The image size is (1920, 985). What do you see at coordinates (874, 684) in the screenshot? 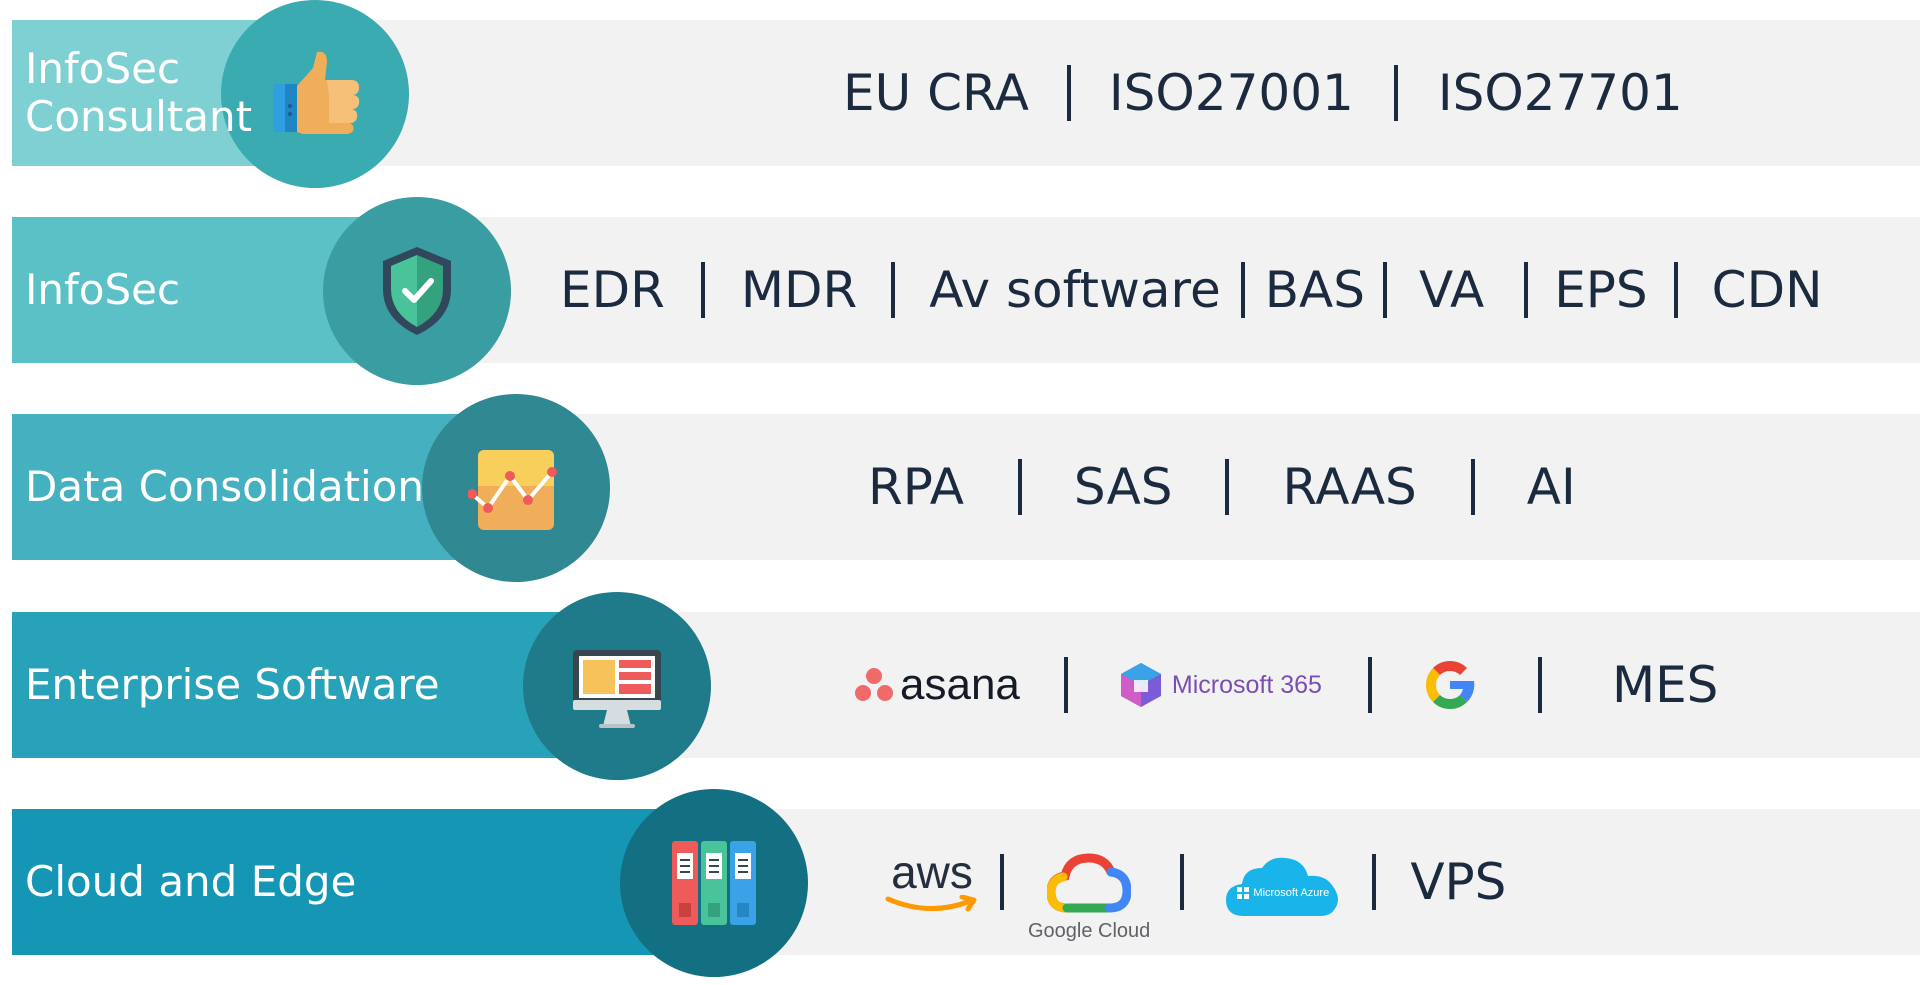
I see `asana-dots-icon` at bounding box center [874, 684].